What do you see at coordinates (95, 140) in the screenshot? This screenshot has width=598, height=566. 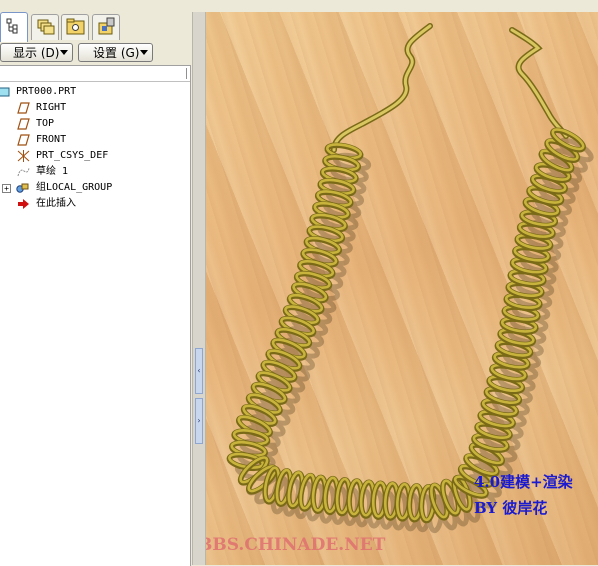 I see `tree-item-front: FRONT` at bounding box center [95, 140].